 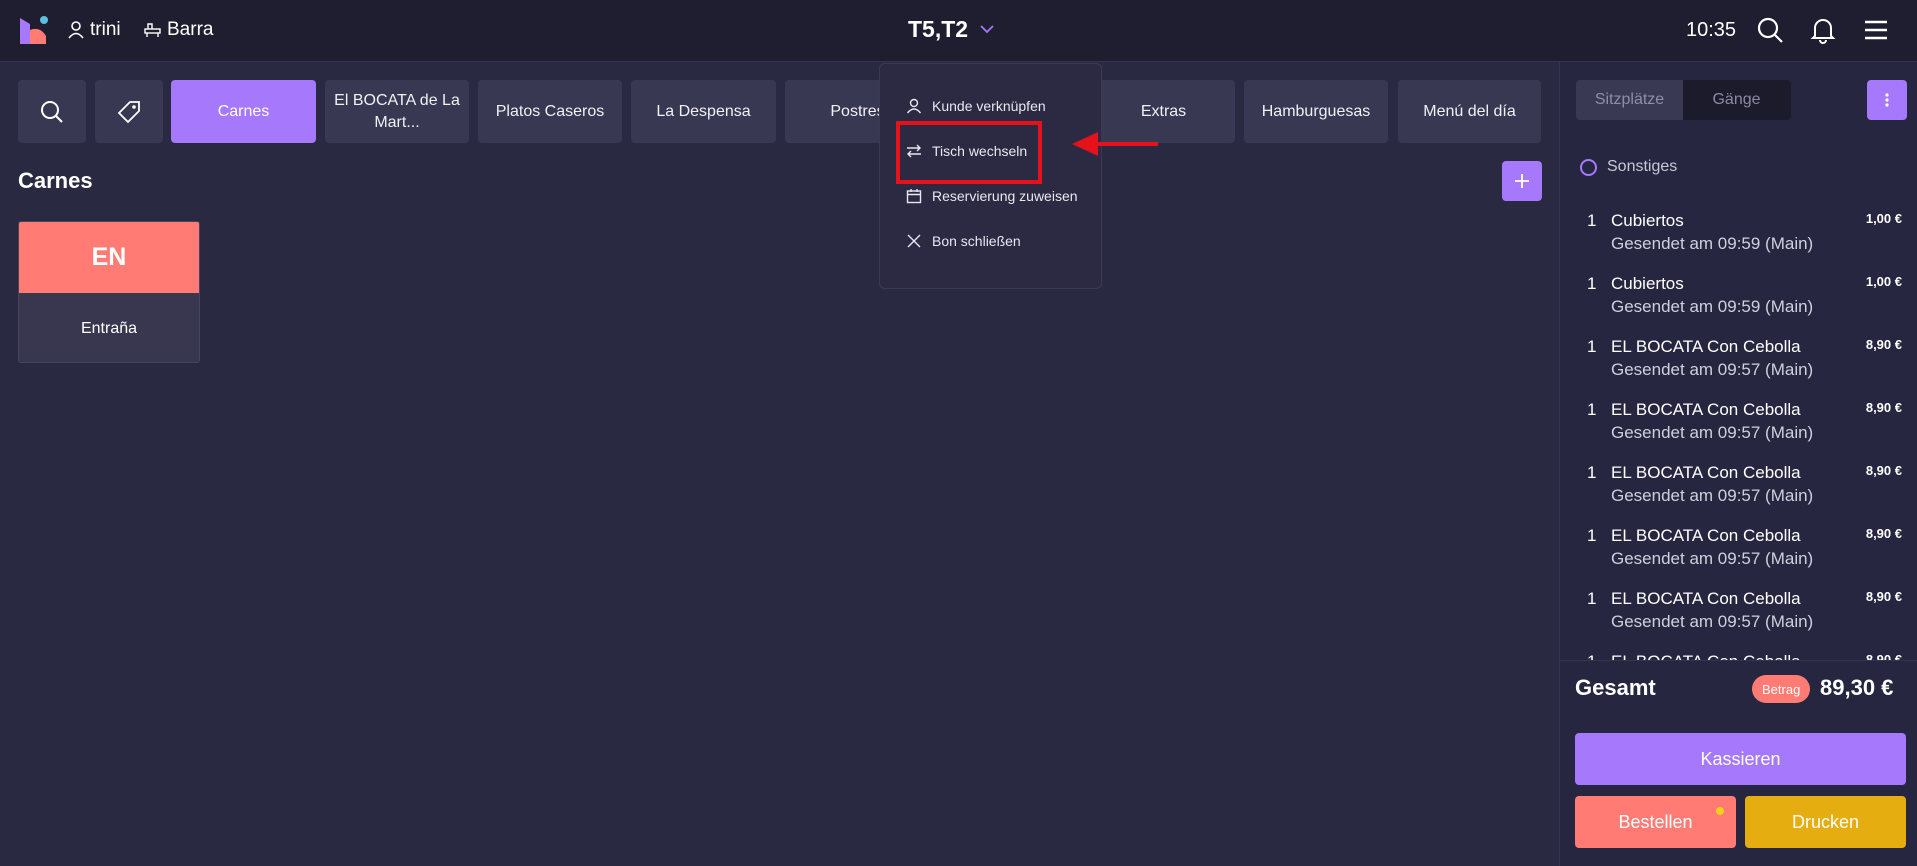 I want to click on location-name: Barra, so click(x=190, y=29).